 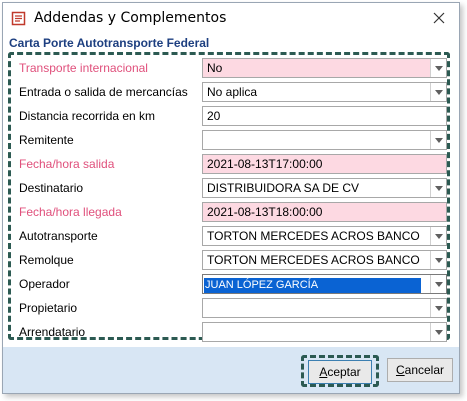 I want to click on row-arrendatario: Arrendatario, so click(x=231, y=332).